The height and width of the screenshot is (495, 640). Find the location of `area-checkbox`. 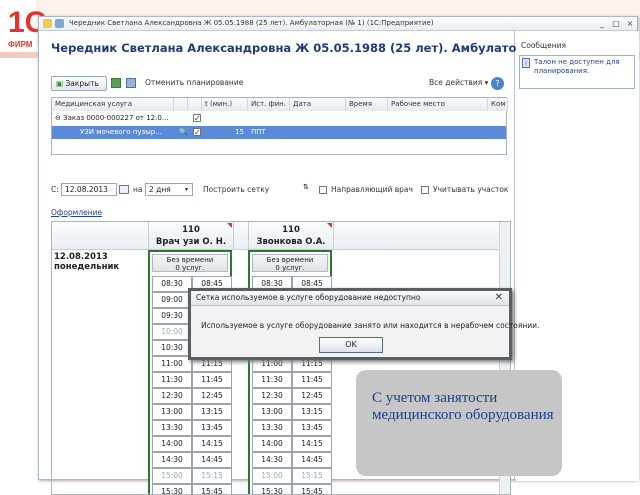

area-checkbox is located at coordinates (425, 189).